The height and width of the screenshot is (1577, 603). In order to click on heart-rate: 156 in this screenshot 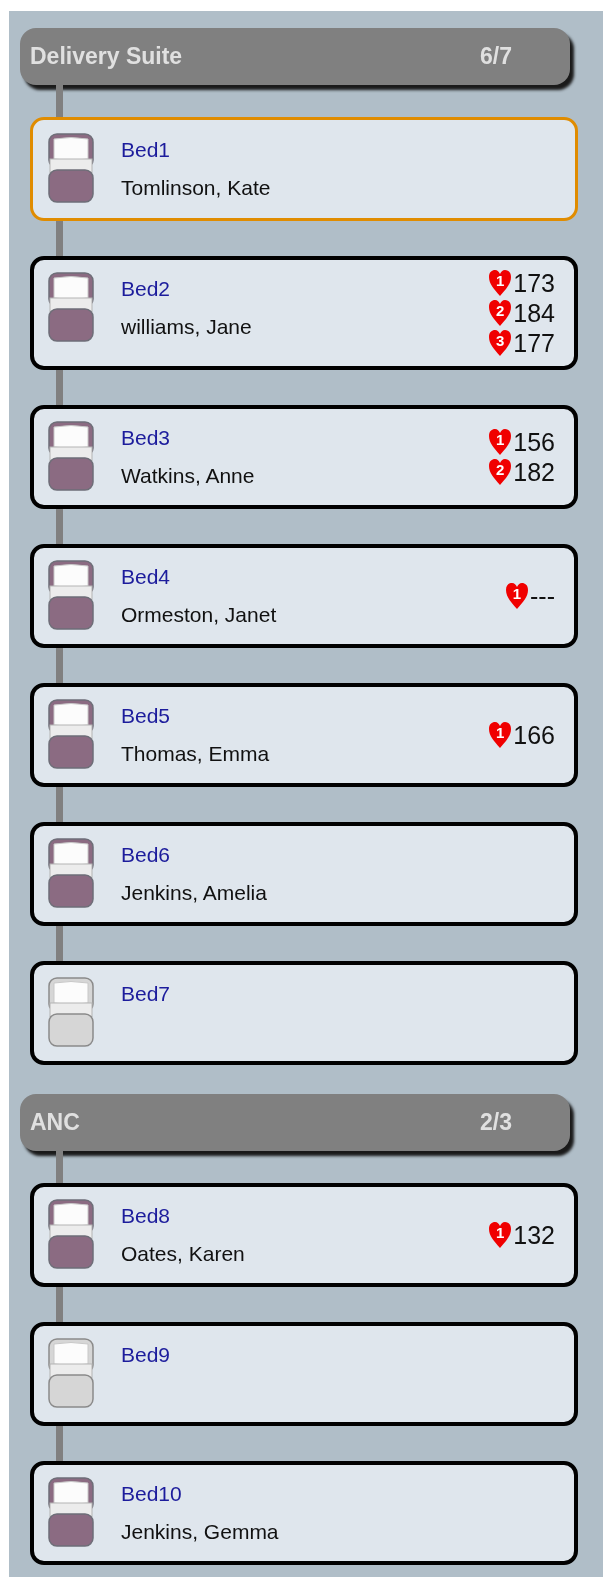, I will do `click(534, 442)`.